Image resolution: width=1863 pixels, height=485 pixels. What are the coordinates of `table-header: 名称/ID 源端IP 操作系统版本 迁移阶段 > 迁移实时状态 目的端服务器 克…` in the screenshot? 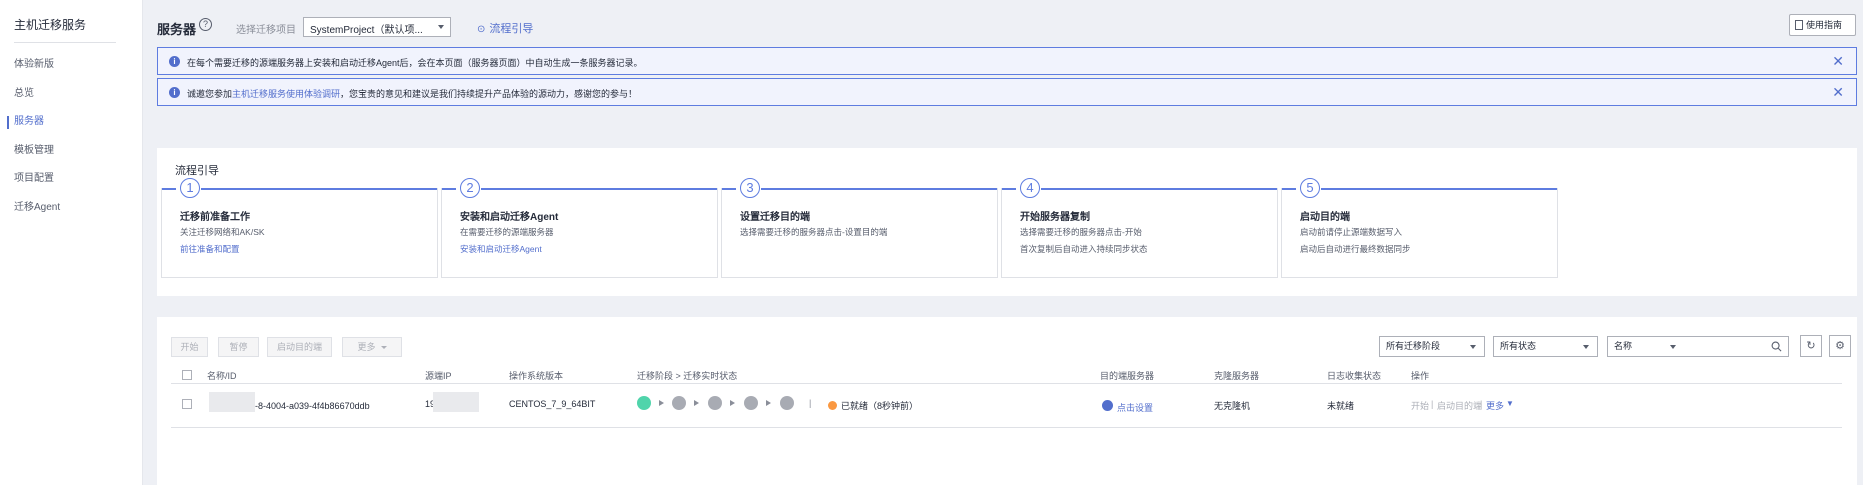 It's located at (1006, 375).